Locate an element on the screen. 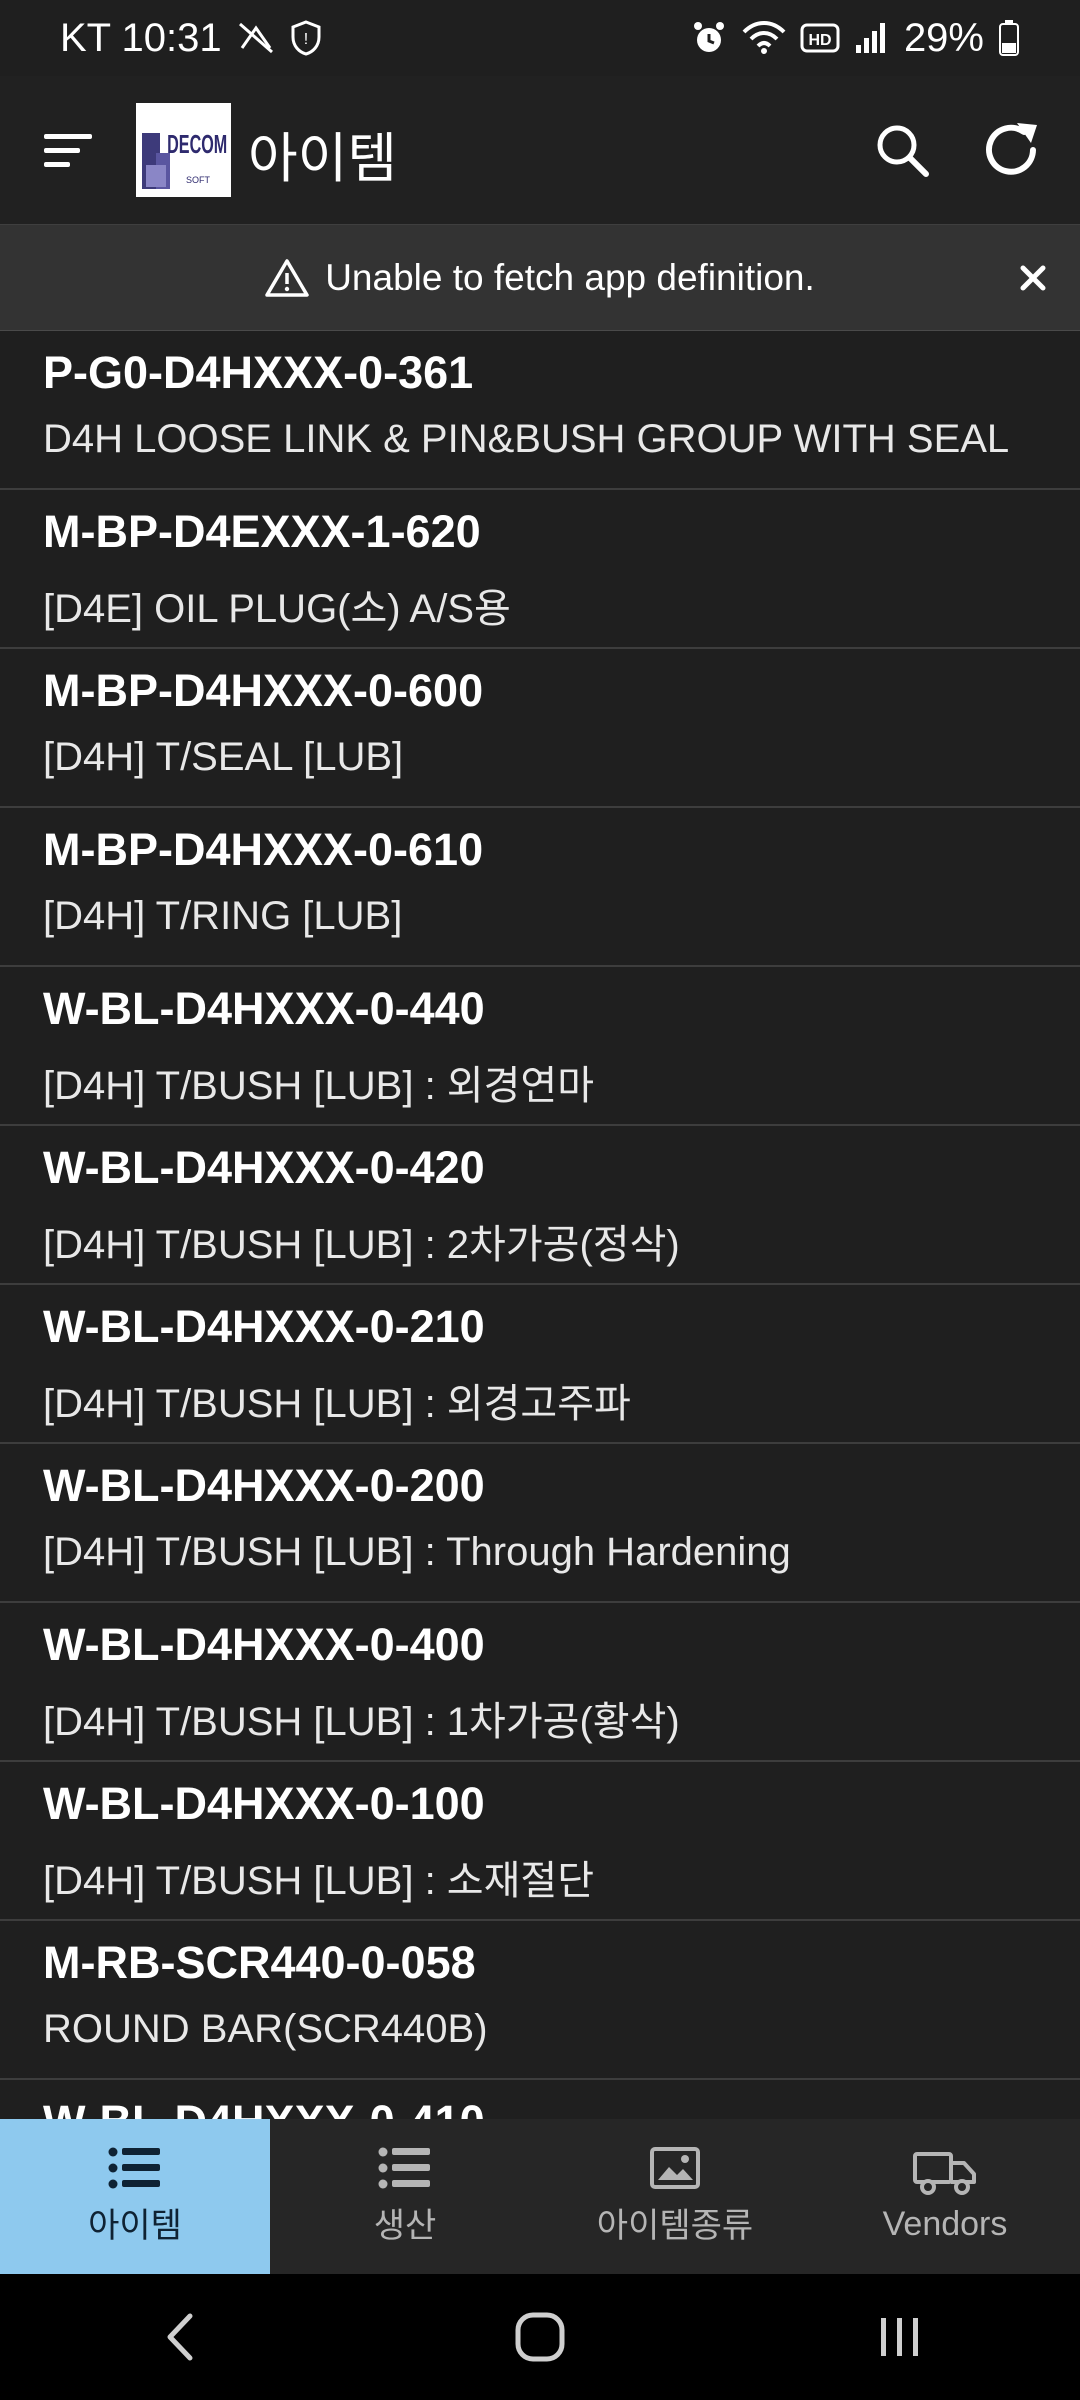 This screenshot has height=2400, width=1080. refresh-button is located at coordinates (1012, 150).